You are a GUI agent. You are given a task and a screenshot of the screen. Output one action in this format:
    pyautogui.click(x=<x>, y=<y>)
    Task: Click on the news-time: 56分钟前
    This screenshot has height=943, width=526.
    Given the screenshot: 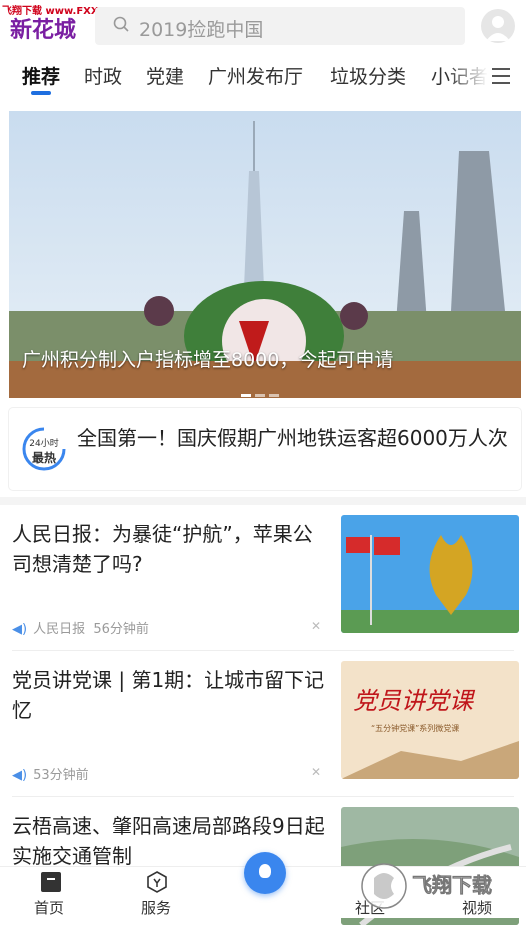 What is the action you would take?
    pyautogui.click(x=121, y=629)
    